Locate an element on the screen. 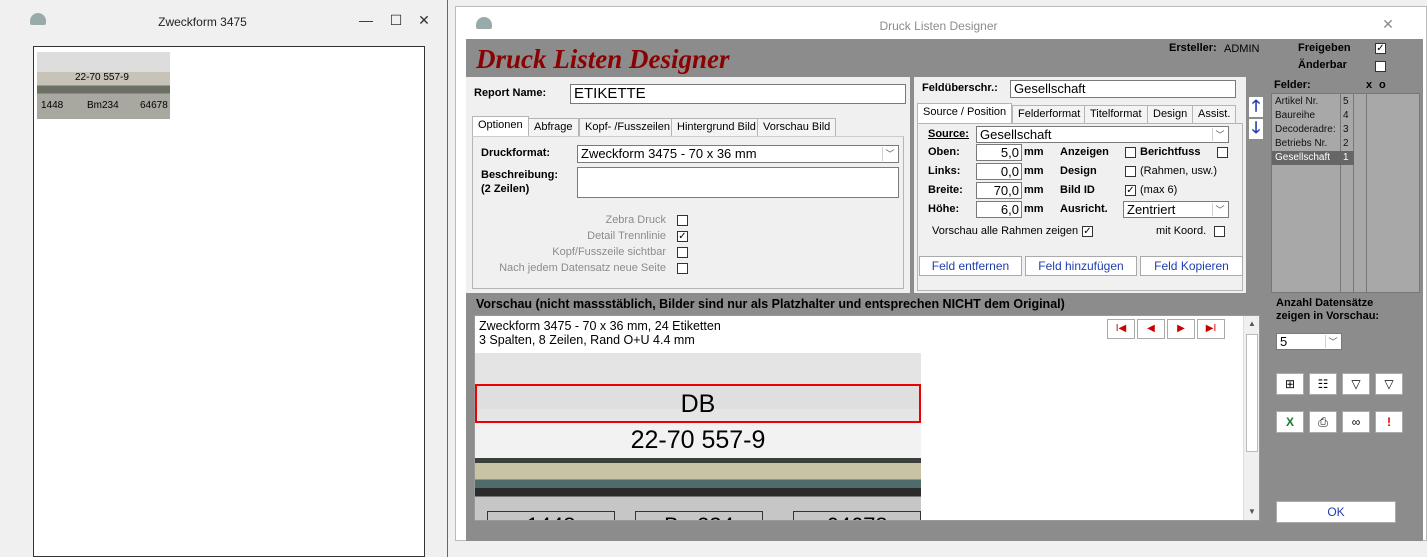  bildid-checkbox: ✓ is located at coordinates (1130, 190).